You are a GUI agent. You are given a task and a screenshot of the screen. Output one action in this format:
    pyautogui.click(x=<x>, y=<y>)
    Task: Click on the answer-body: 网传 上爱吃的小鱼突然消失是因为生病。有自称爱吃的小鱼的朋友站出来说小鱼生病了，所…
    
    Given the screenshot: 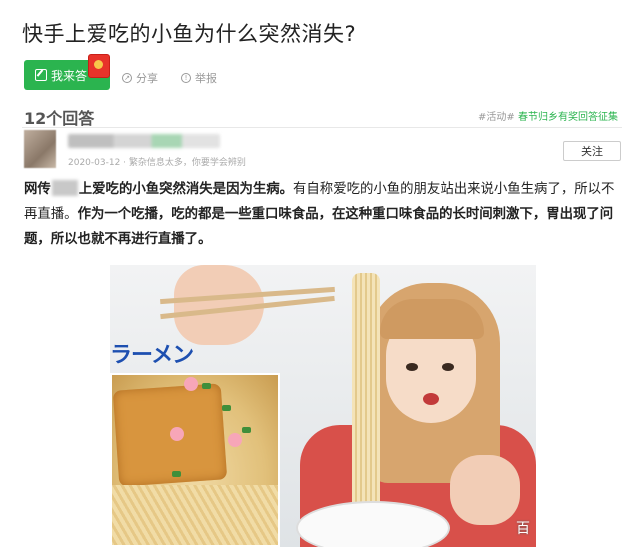 What is the action you would take?
    pyautogui.click(x=324, y=214)
    